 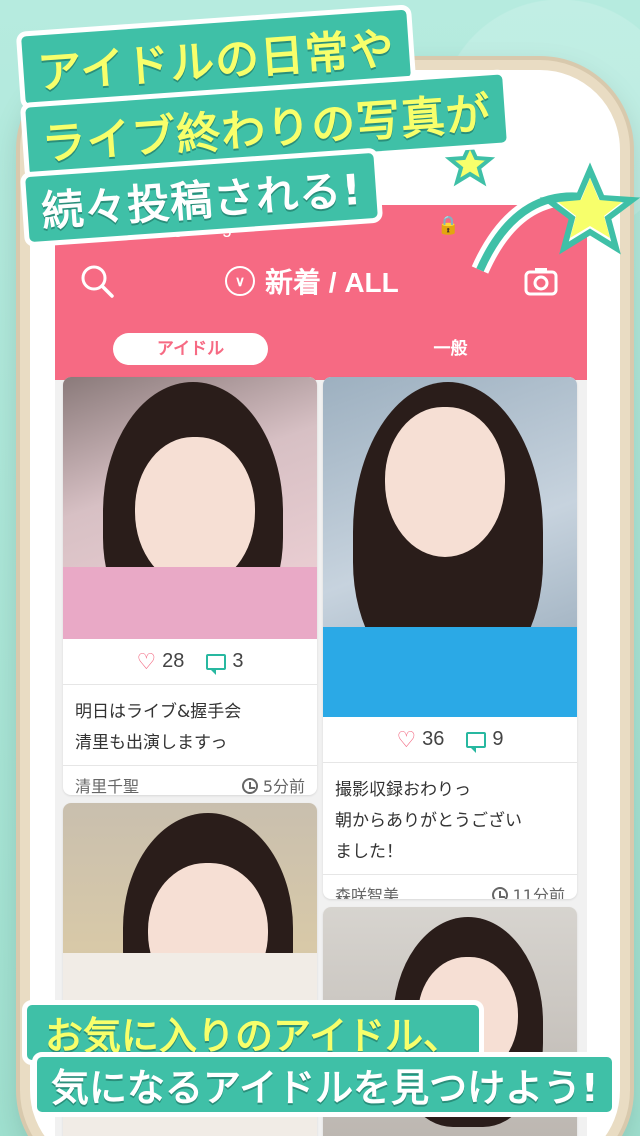 What do you see at coordinates (332, 282) in the screenshot?
I see `page-title: 新着 / ALL` at bounding box center [332, 282].